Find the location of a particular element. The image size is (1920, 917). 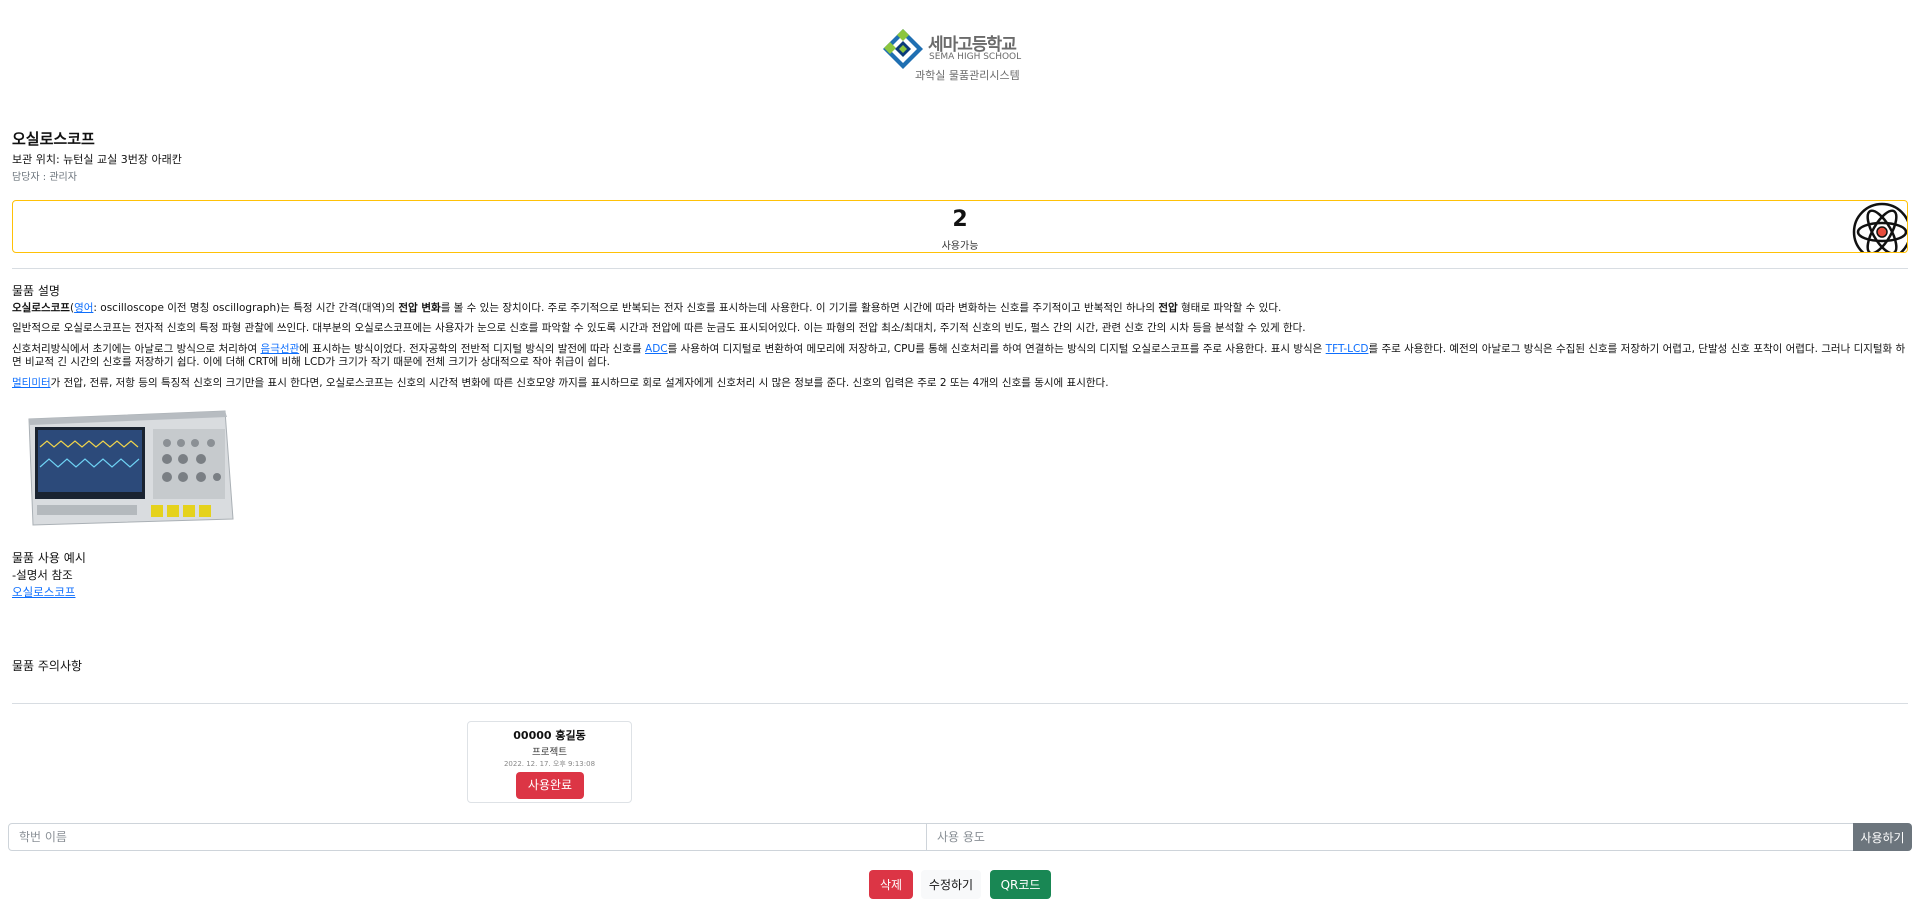

edit-button: 수정하기 is located at coordinates (951, 884).